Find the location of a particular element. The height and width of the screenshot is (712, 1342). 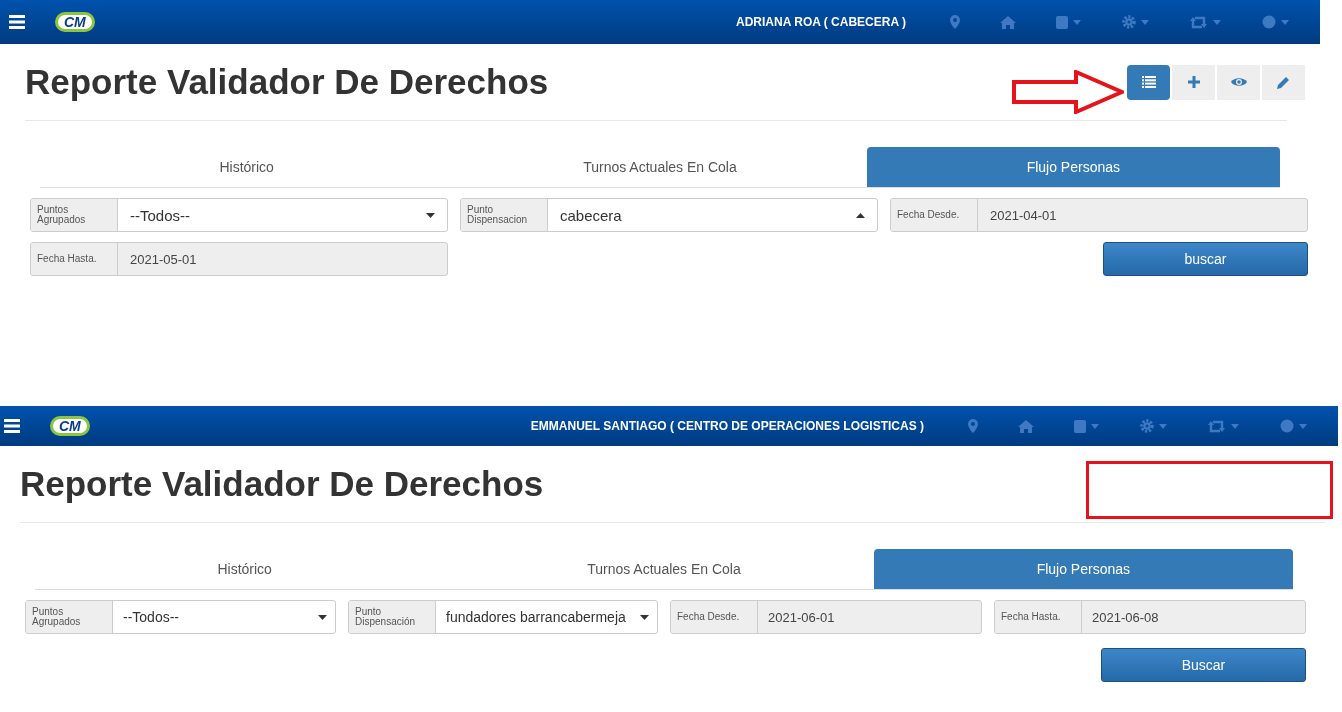

field-label: Punto Dispensacion is located at coordinates (504, 215).